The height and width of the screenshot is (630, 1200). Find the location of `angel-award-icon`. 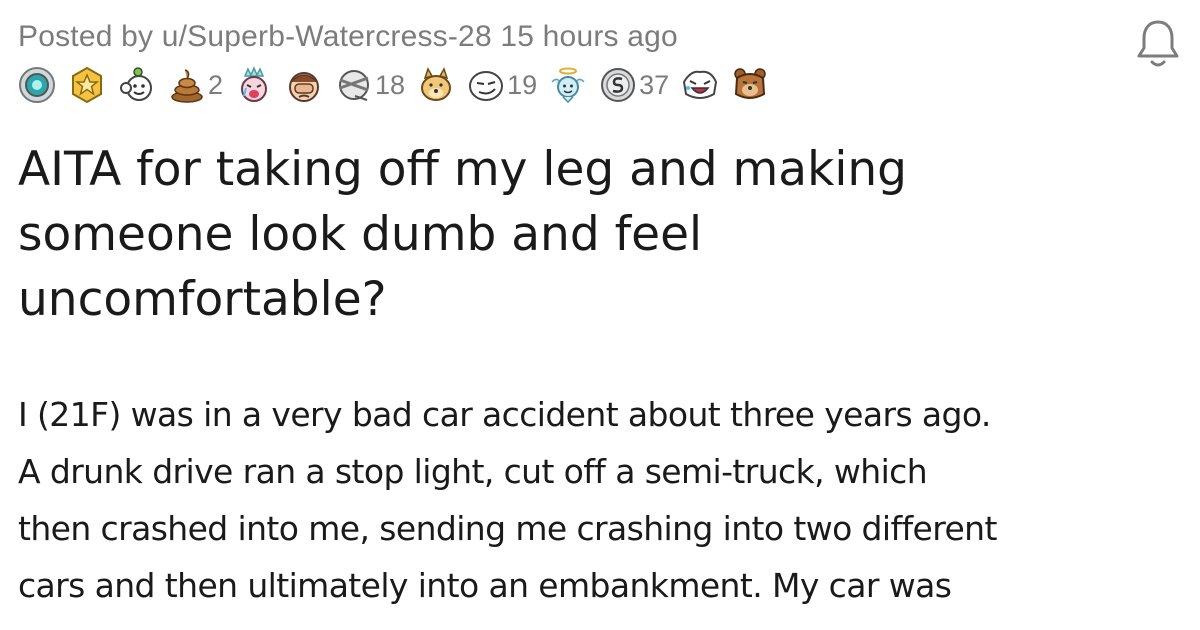

angel-award-icon is located at coordinates (568, 85).